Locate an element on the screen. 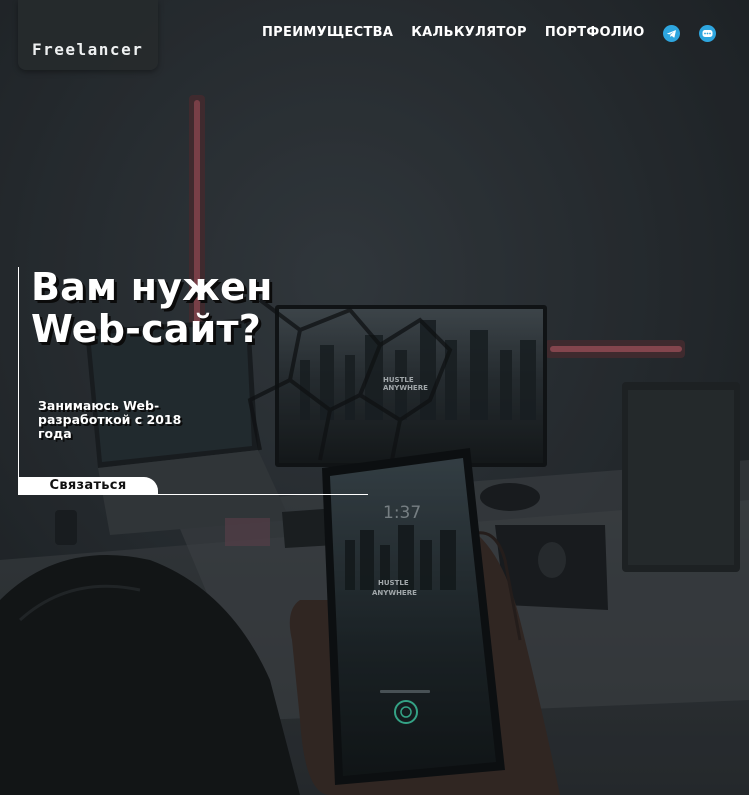 The image size is (749, 795). nav-link-calculator: КАЛЬКУЛЯТОР is located at coordinates (469, 32).